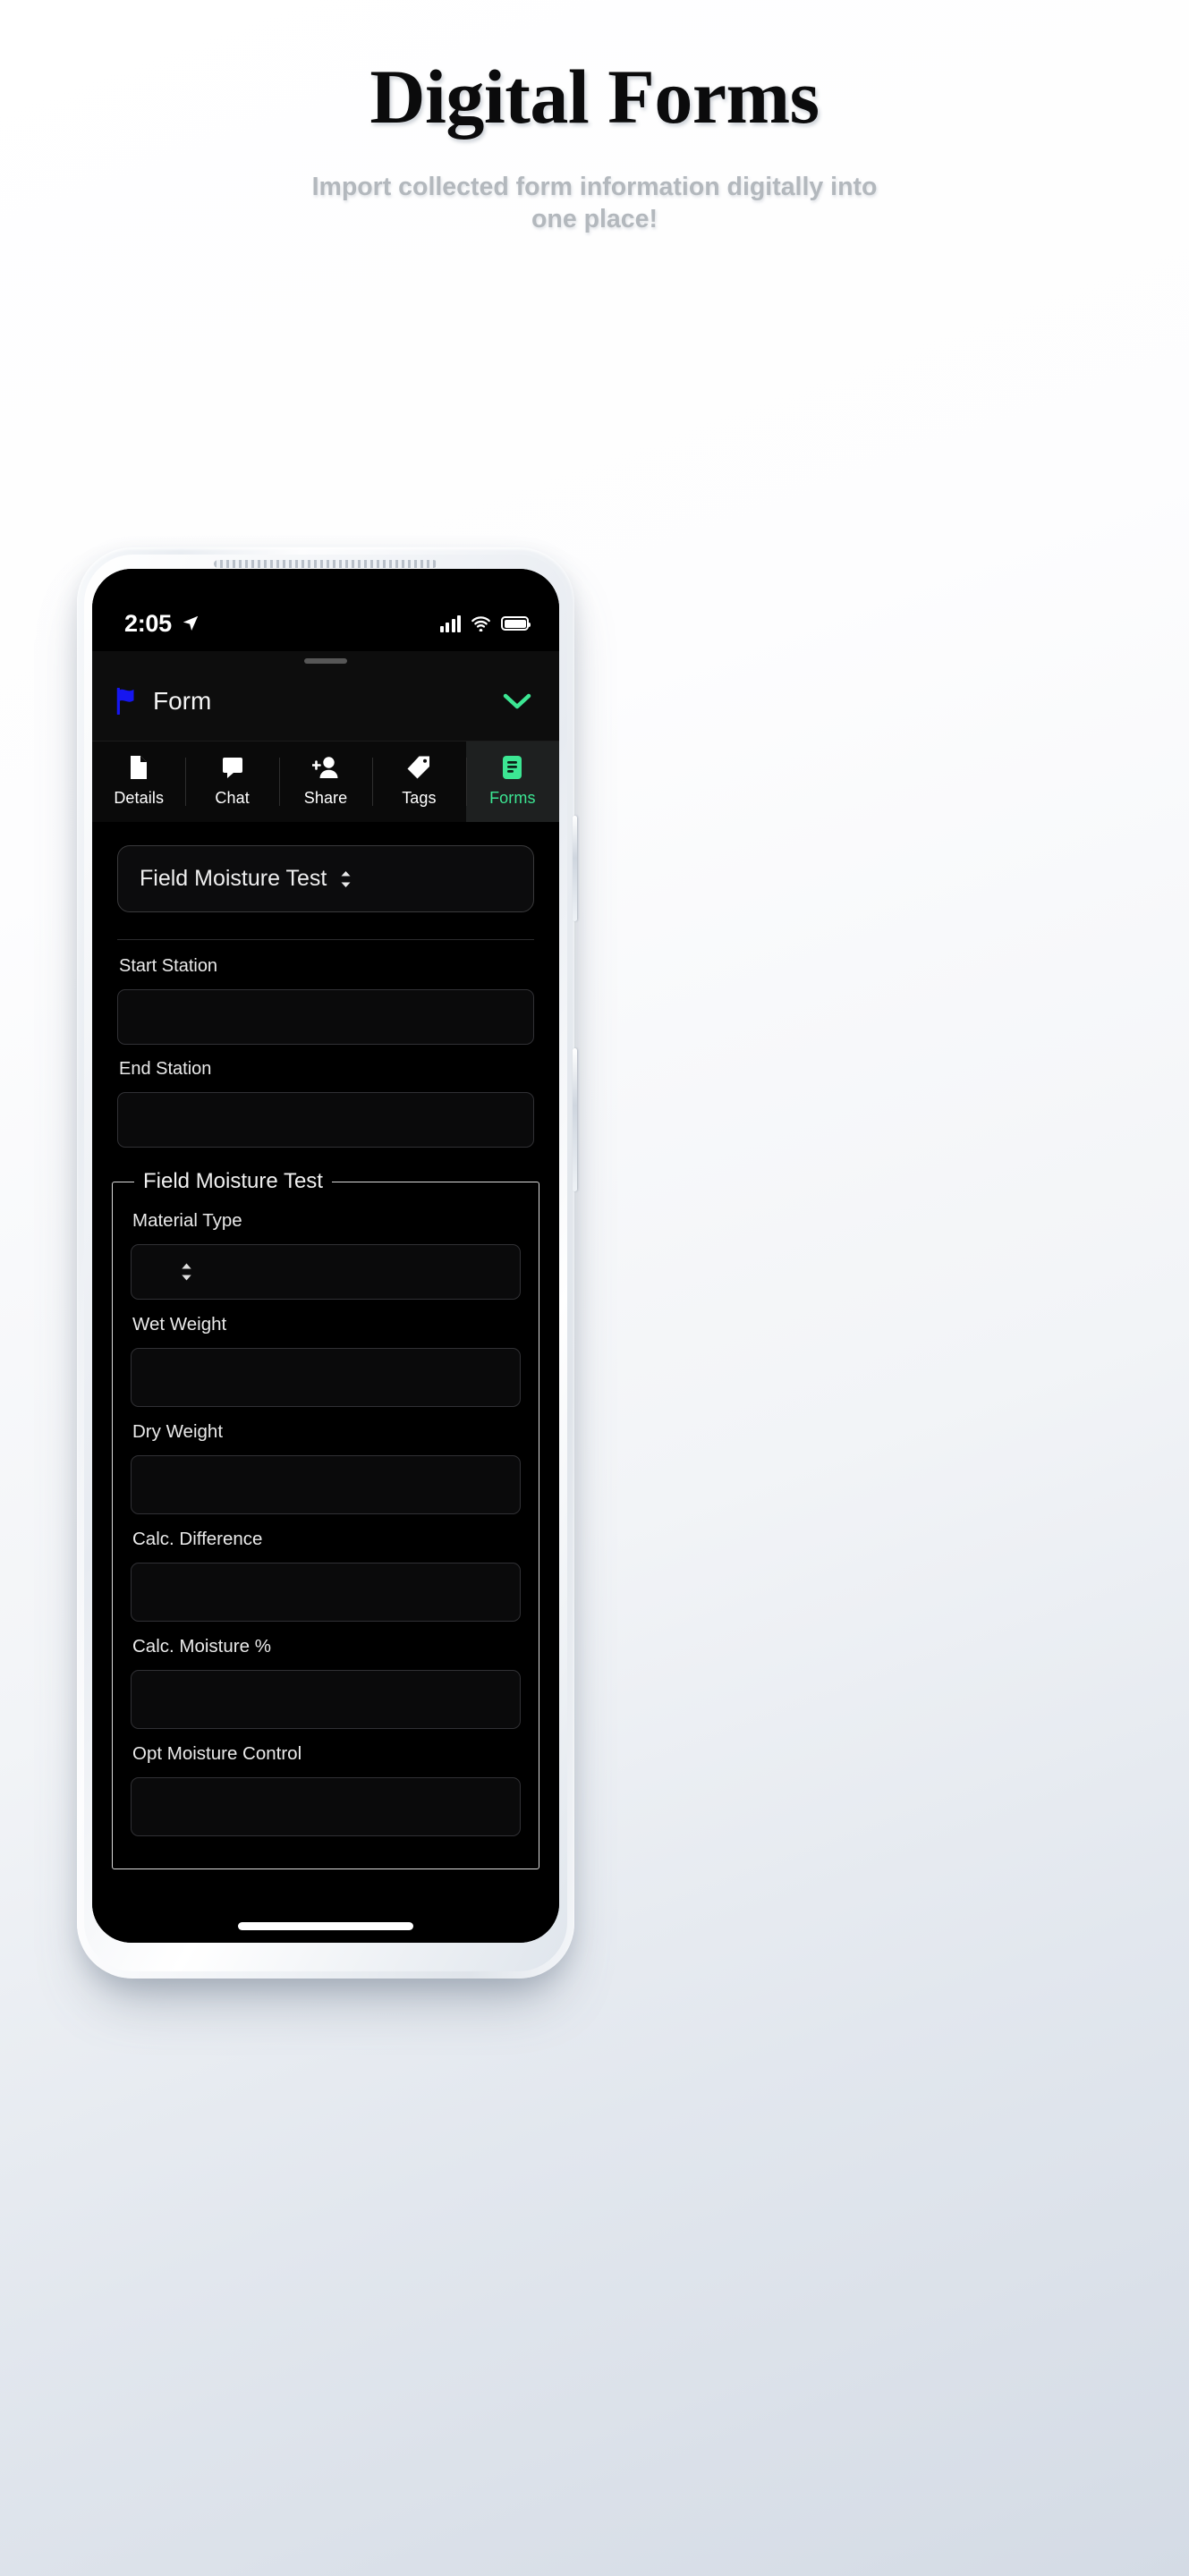  Describe the element at coordinates (326, 1377) in the screenshot. I see `wet-weight-input` at that location.